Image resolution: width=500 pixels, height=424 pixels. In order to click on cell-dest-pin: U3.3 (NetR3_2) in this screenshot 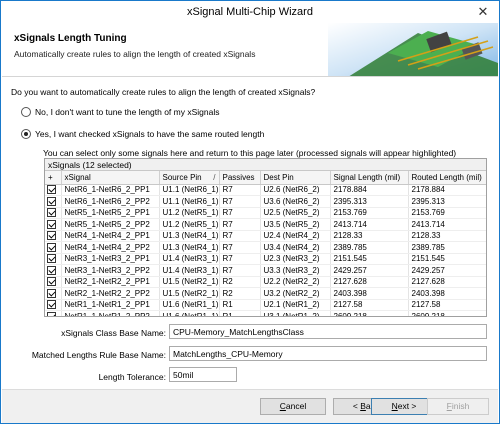, I will do `click(295, 270)`.